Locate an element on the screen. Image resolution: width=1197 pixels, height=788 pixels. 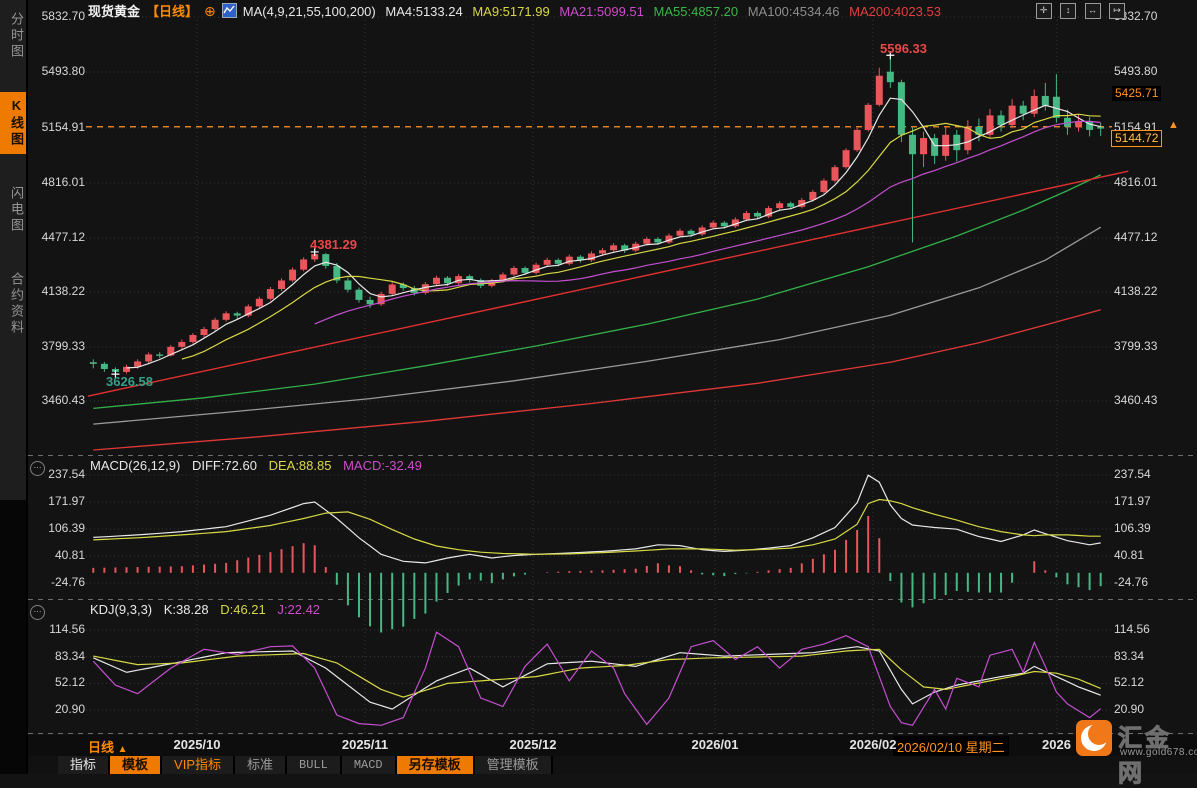
toolbar-macd-button: MACD is located at coordinates (369, 765).